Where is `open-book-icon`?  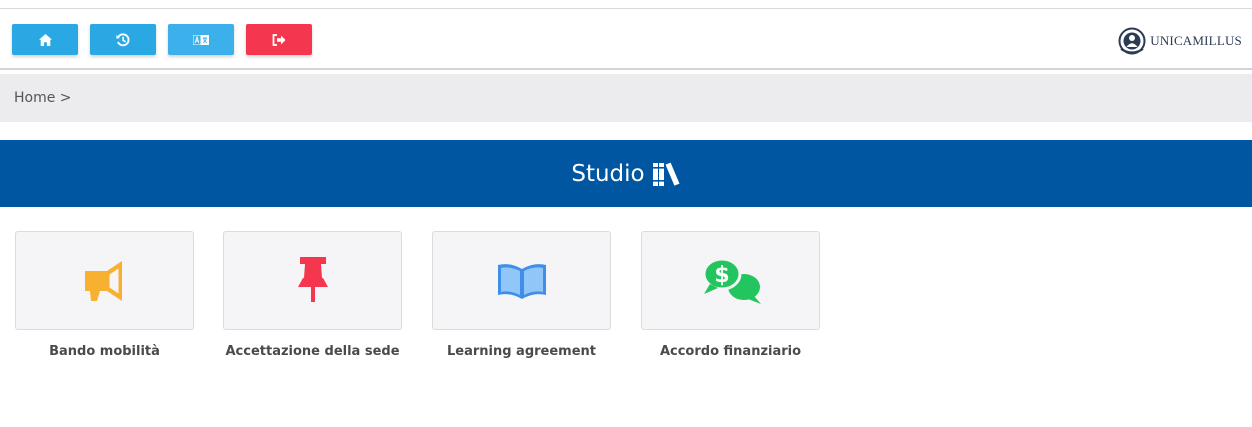
open-book-icon is located at coordinates (521, 281).